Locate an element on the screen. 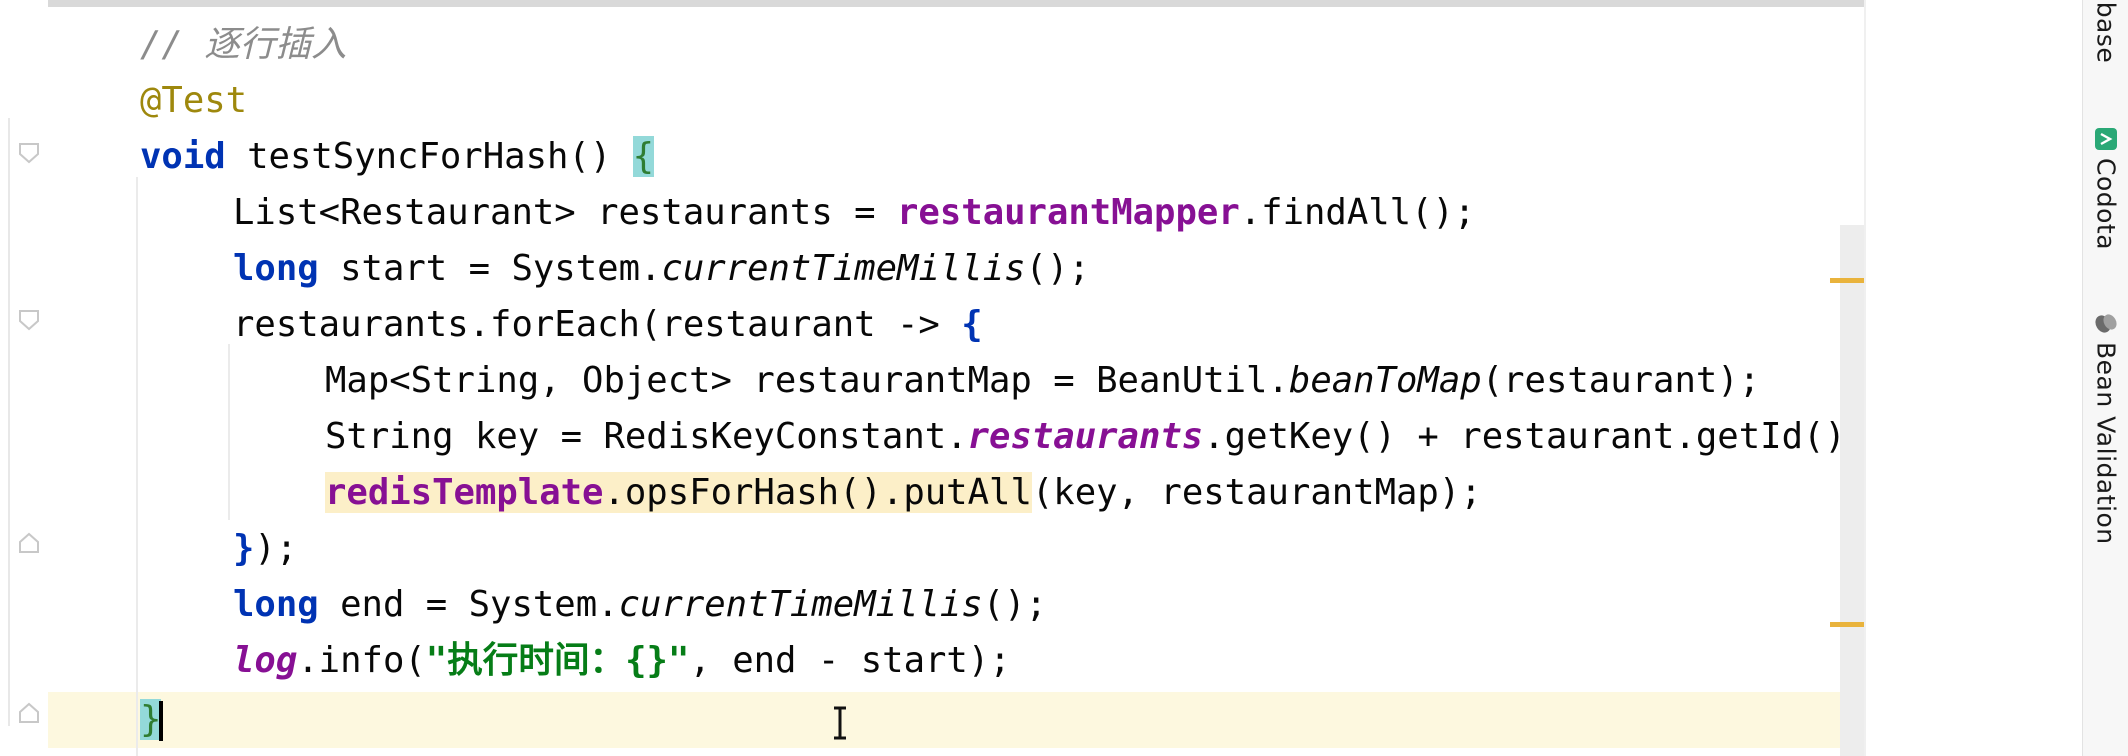 The height and width of the screenshot is (756, 2128). gutter-fold-line is located at coordinates (9, 422).